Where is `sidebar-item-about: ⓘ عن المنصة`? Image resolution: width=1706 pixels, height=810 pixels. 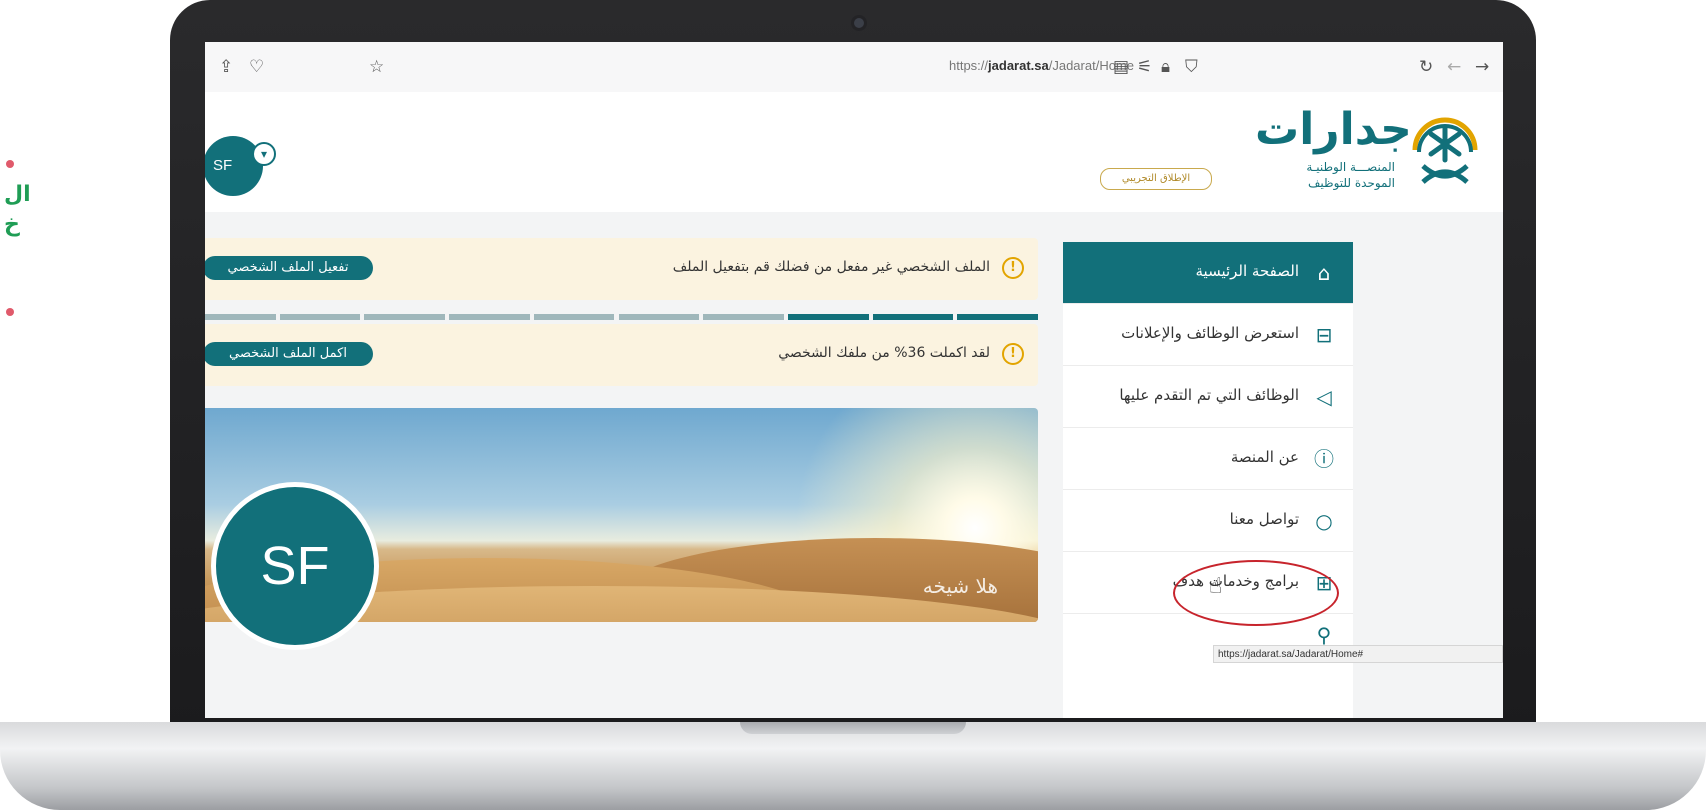 sidebar-item-about: ⓘ عن المنصة is located at coordinates (1208, 459).